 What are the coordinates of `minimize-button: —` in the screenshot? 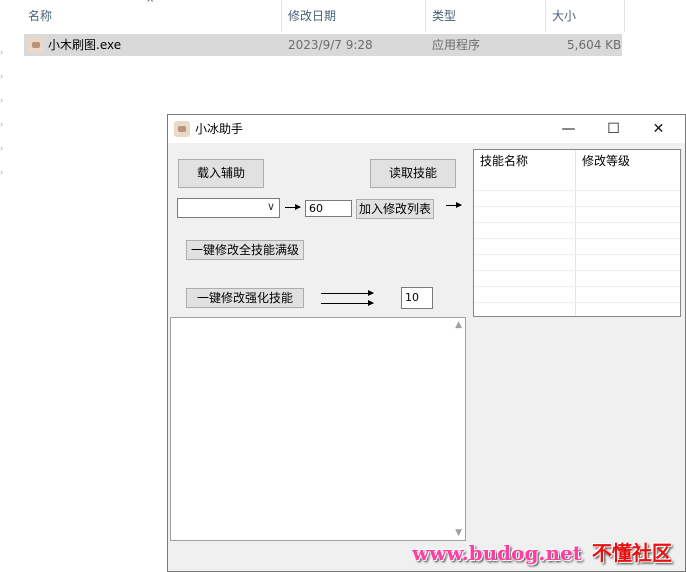 It's located at (568, 129).